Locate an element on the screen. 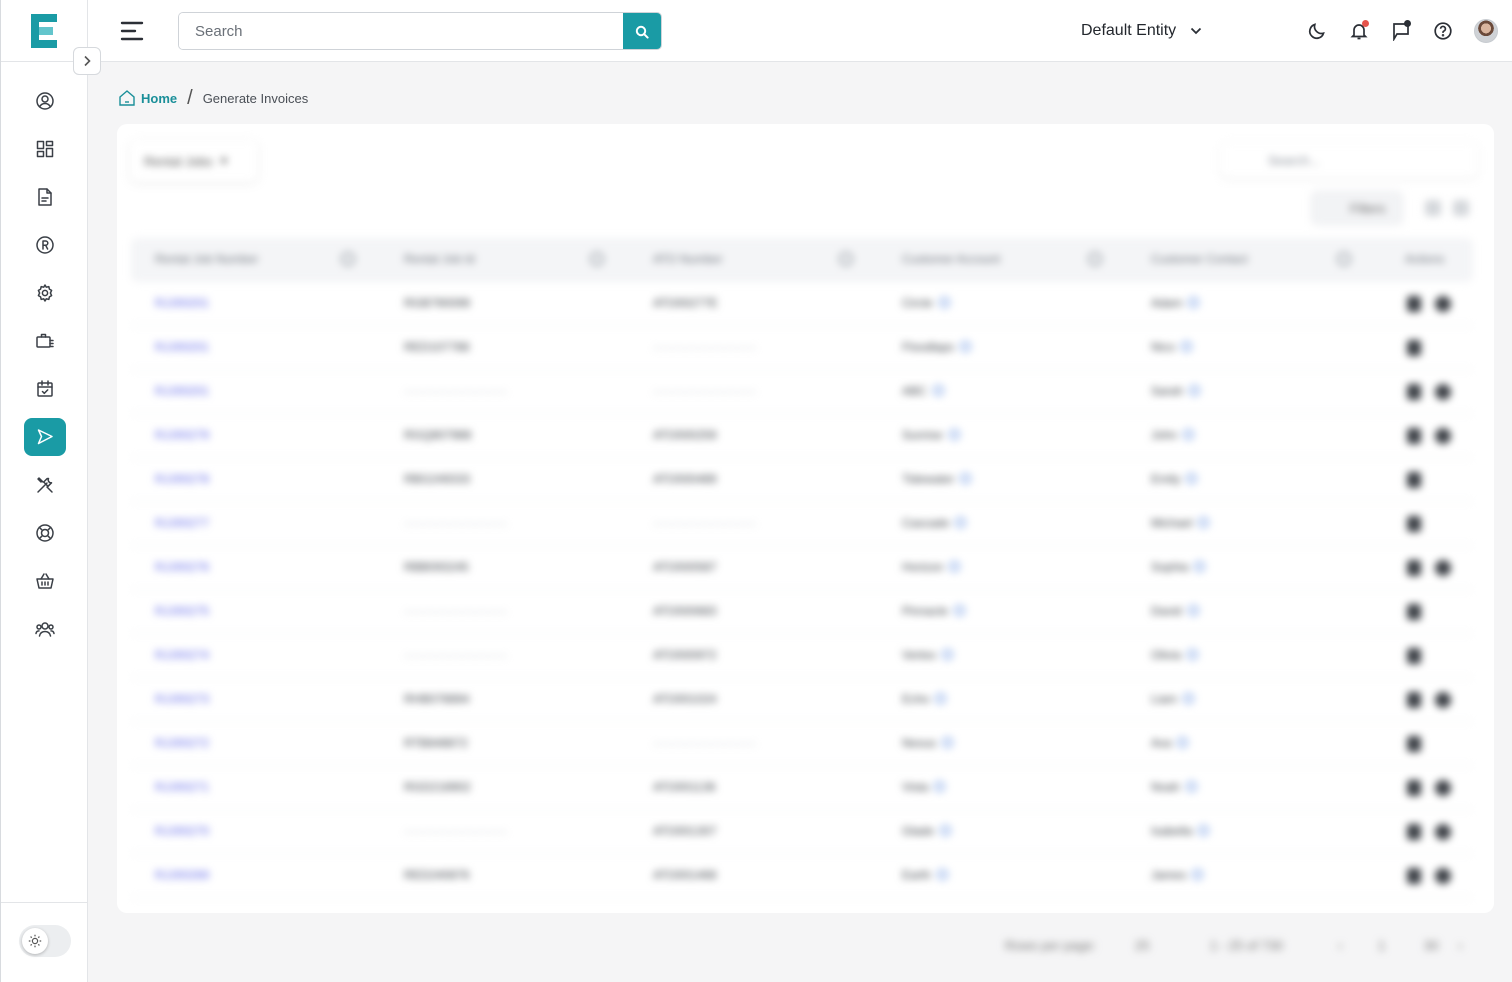  rental-job-link: RJJ00278 is located at coordinates (182, 479).